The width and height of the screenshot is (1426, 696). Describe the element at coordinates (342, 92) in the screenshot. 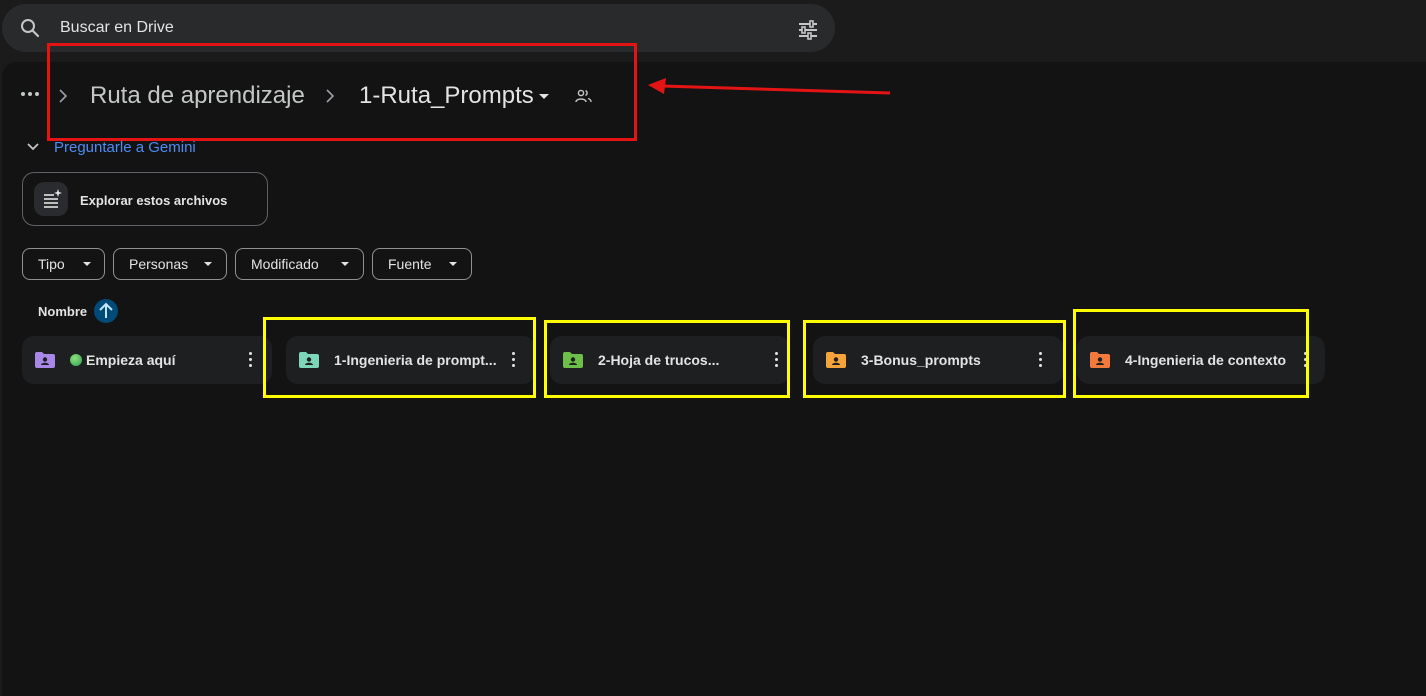

I see `highlight-box-red` at that location.